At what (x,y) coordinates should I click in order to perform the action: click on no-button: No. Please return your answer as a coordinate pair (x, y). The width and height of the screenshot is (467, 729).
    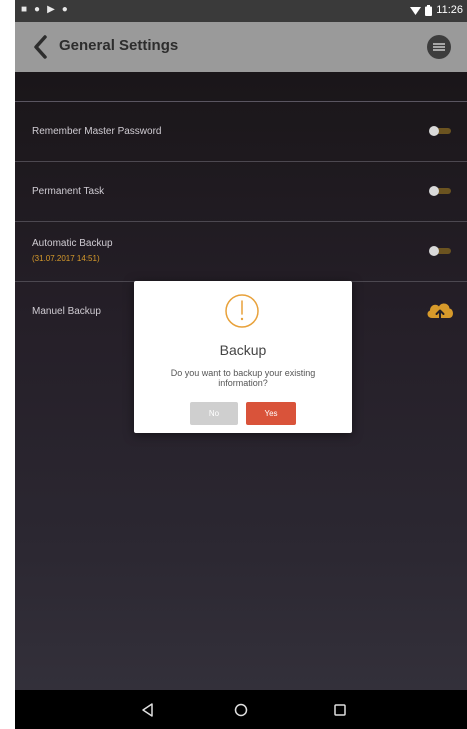
    Looking at the image, I should click on (214, 413).